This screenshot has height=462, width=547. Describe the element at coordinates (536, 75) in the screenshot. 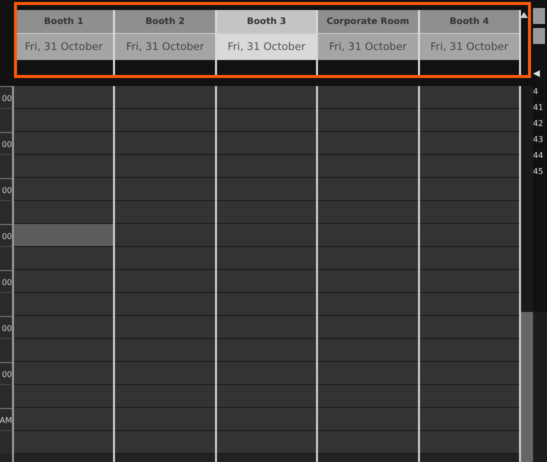

I see `previous-arrow: ◀` at that location.